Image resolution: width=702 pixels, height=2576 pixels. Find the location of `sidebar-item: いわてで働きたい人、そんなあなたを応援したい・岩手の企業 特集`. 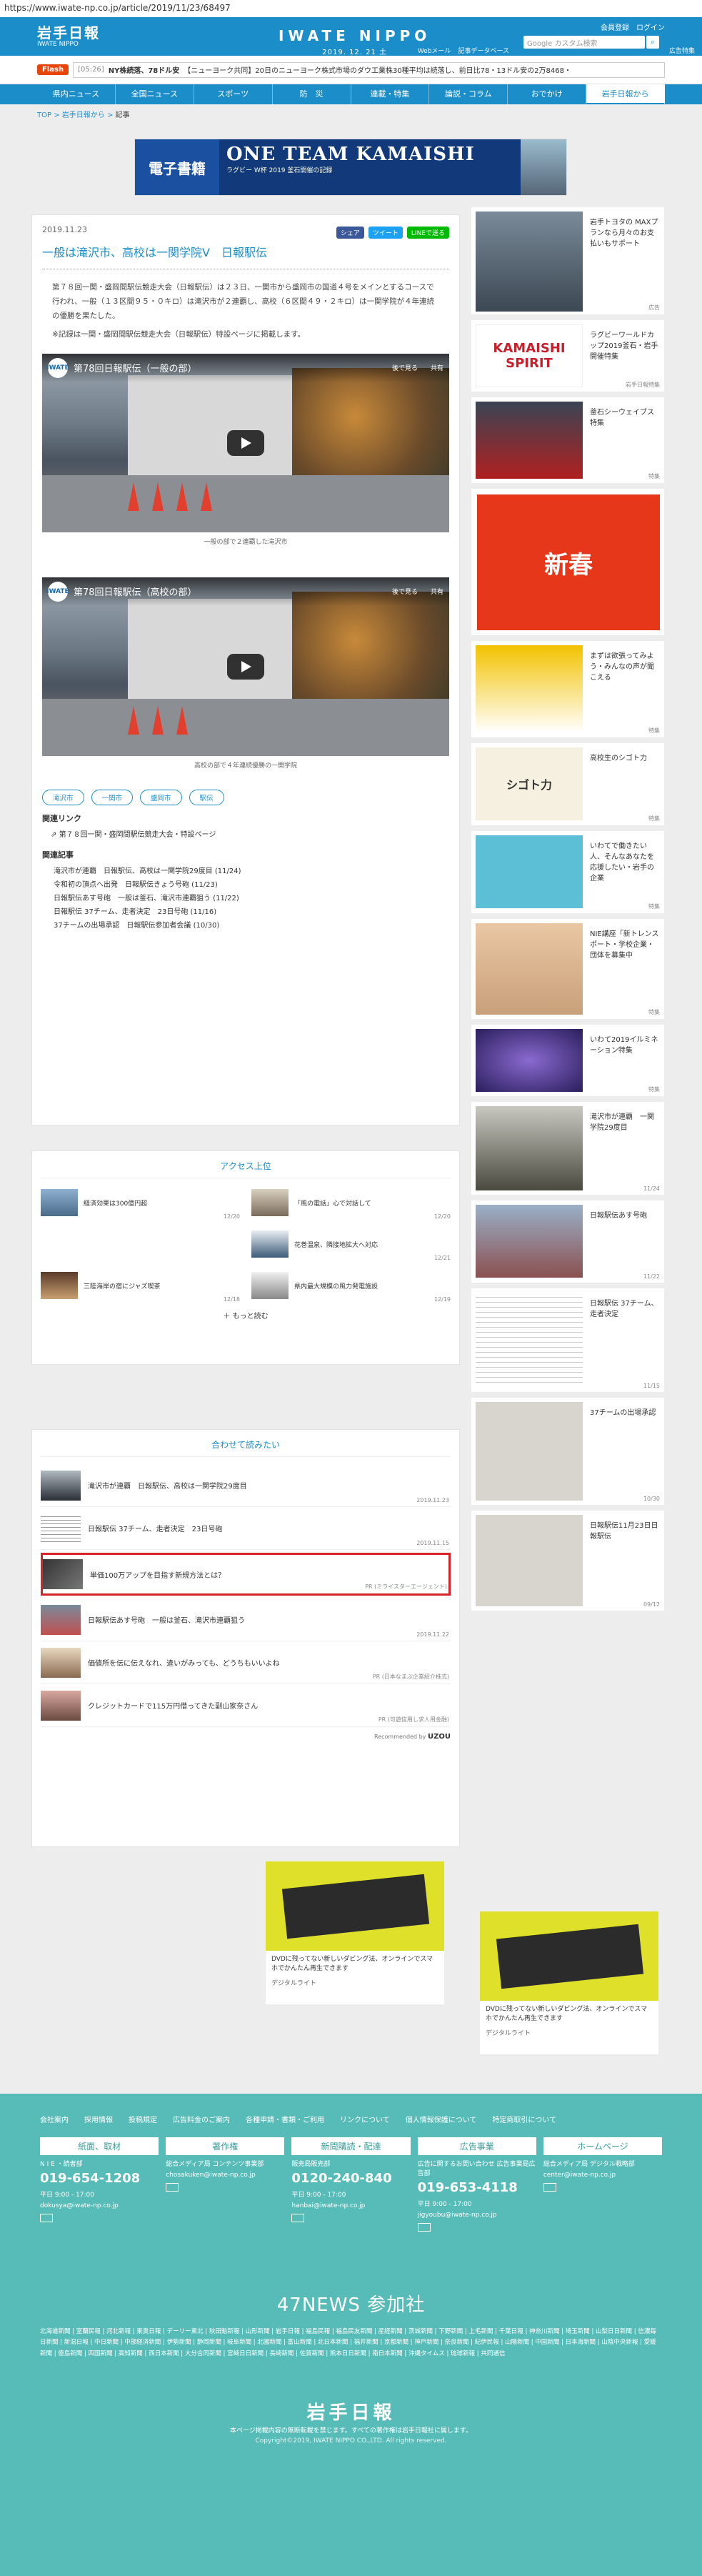

sidebar-item: いわてで働きたい人、そんなあなたを応援したい・岩手の企業 特集 is located at coordinates (567, 872).